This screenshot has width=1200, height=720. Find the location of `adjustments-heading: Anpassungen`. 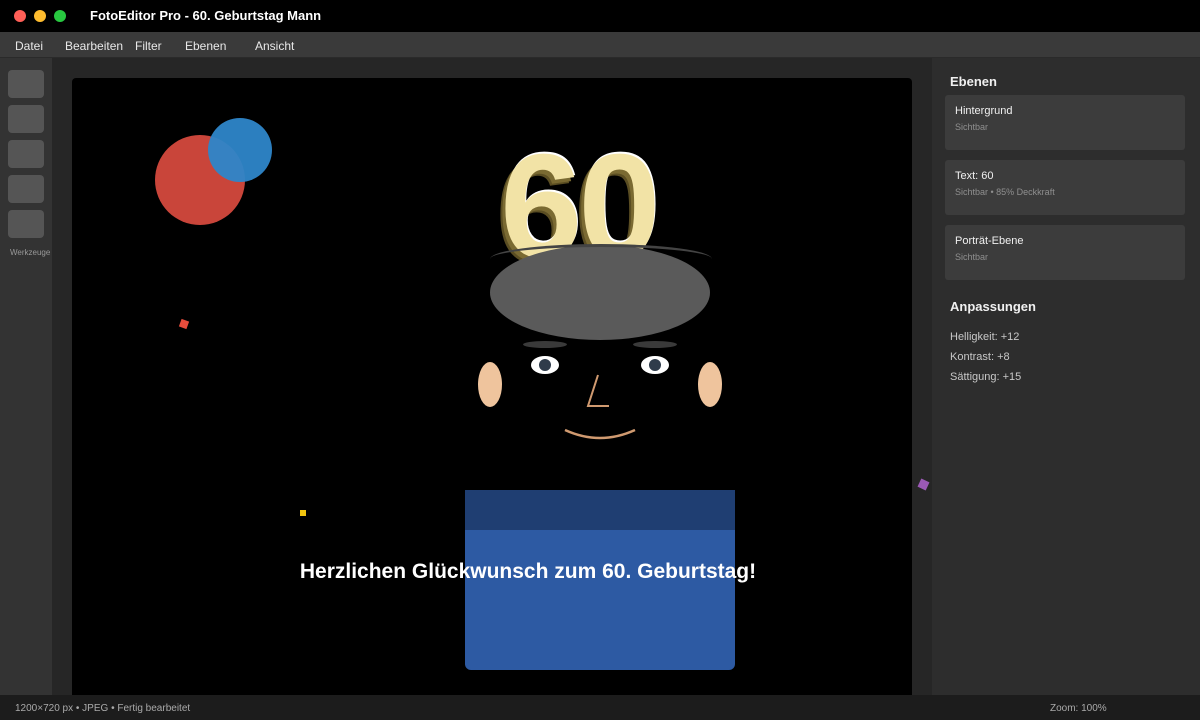

adjustments-heading: Anpassungen is located at coordinates (993, 306).